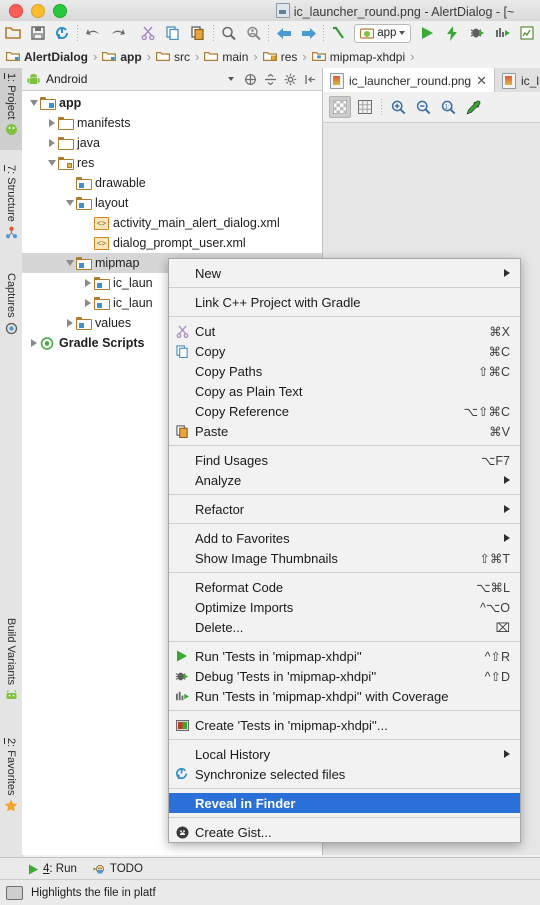 This screenshot has width=540, height=905. Describe the element at coordinates (52, 869) in the screenshot. I see `tool-window-run: 4: Run` at that location.